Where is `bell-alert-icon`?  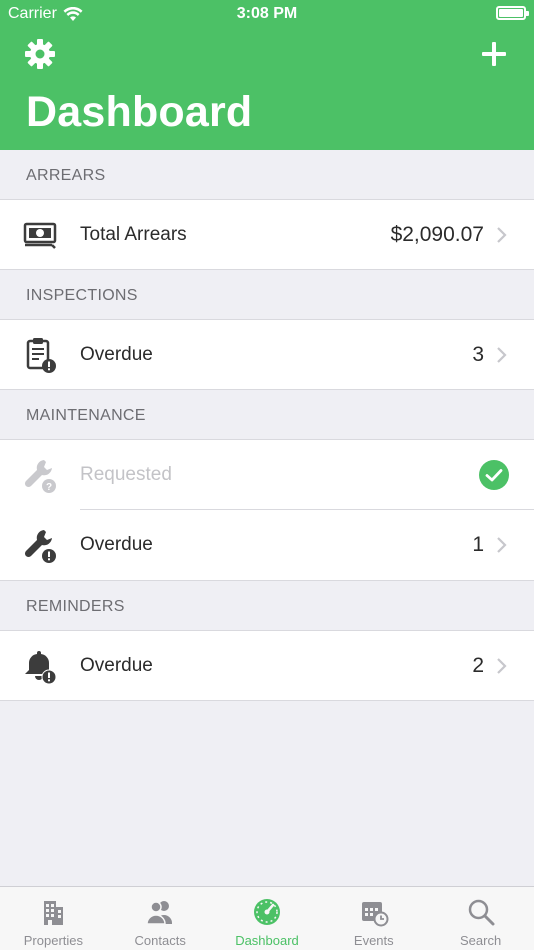 bell-alert-icon is located at coordinates (41, 667).